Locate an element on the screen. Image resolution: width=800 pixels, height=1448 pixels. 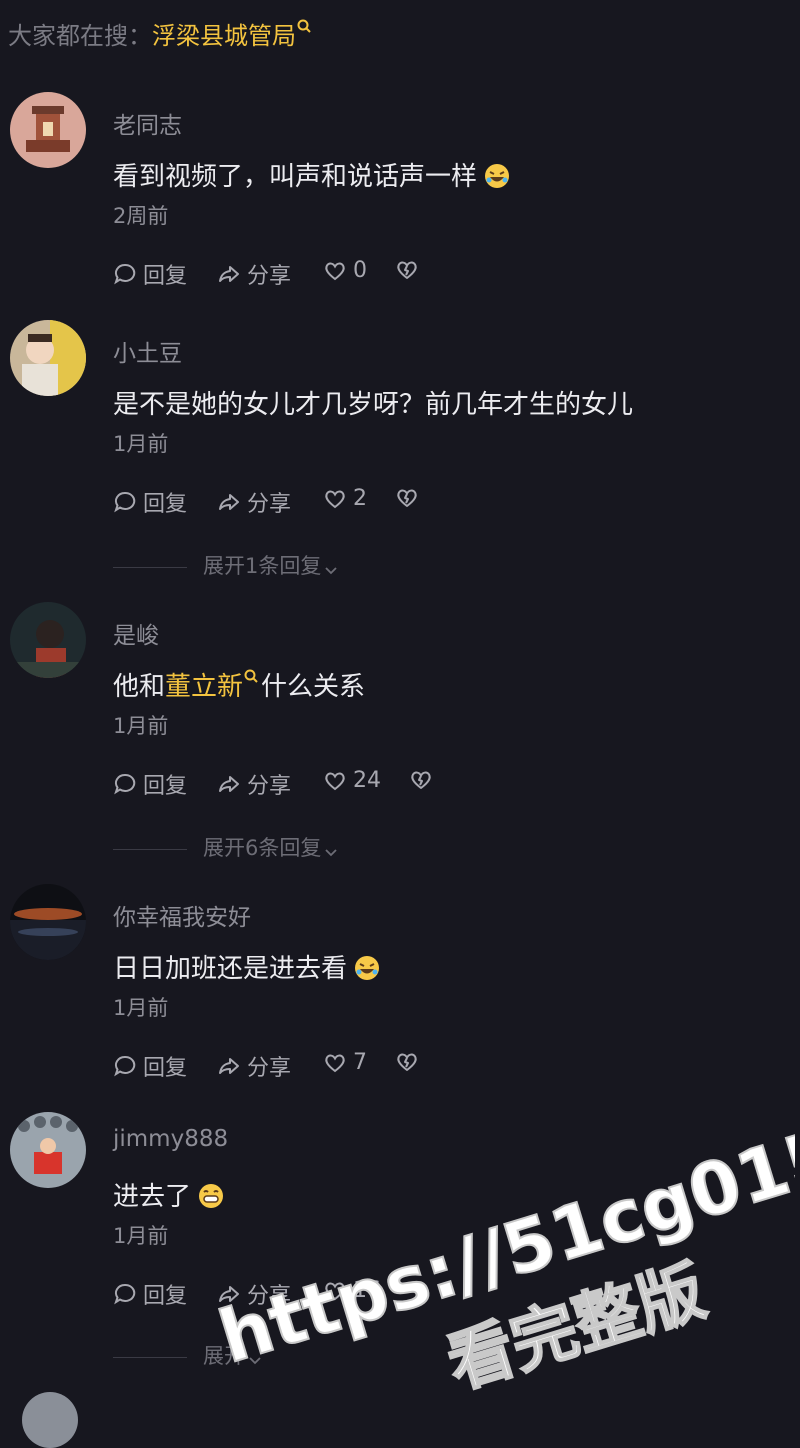
comment-item: 是峻 他和董立新 什么关系 1月前 回复 分享 24 is located at coordinates (400, 702).